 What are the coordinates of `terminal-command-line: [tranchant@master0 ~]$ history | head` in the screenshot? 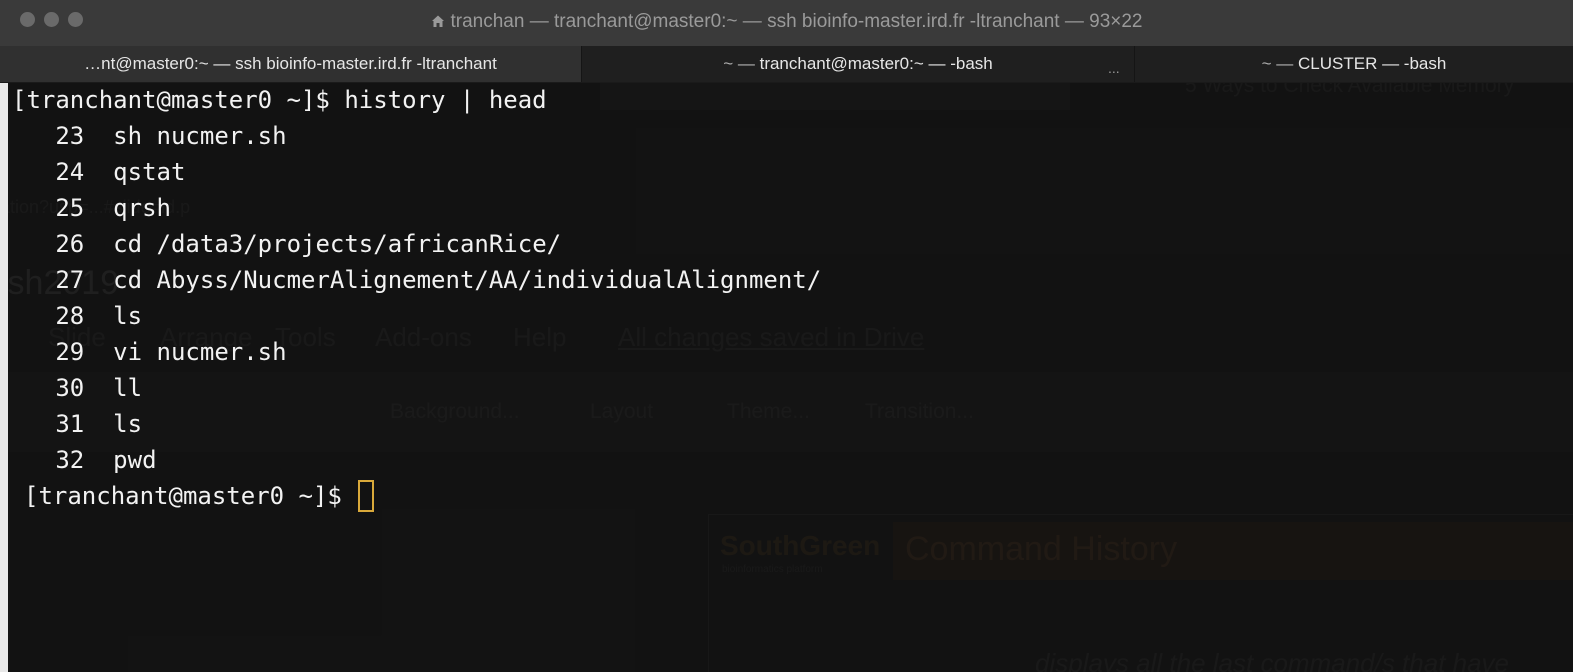 It's located at (279, 100).